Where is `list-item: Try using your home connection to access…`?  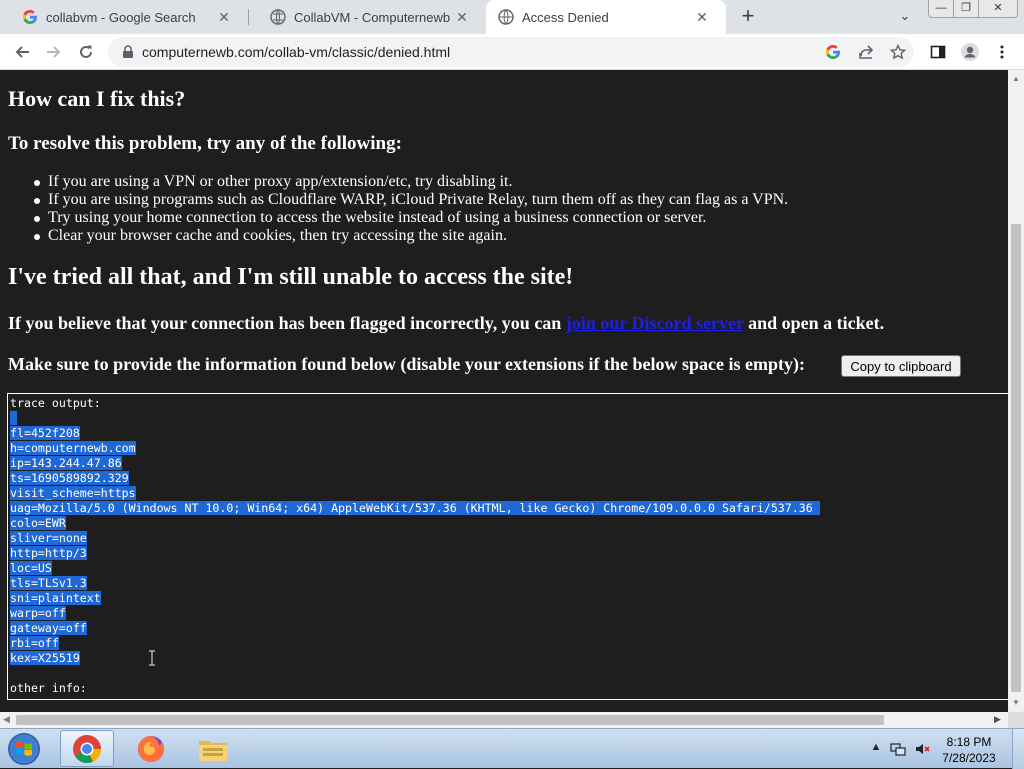 list-item: Try using your home connection to access… is located at coordinates (410, 218).